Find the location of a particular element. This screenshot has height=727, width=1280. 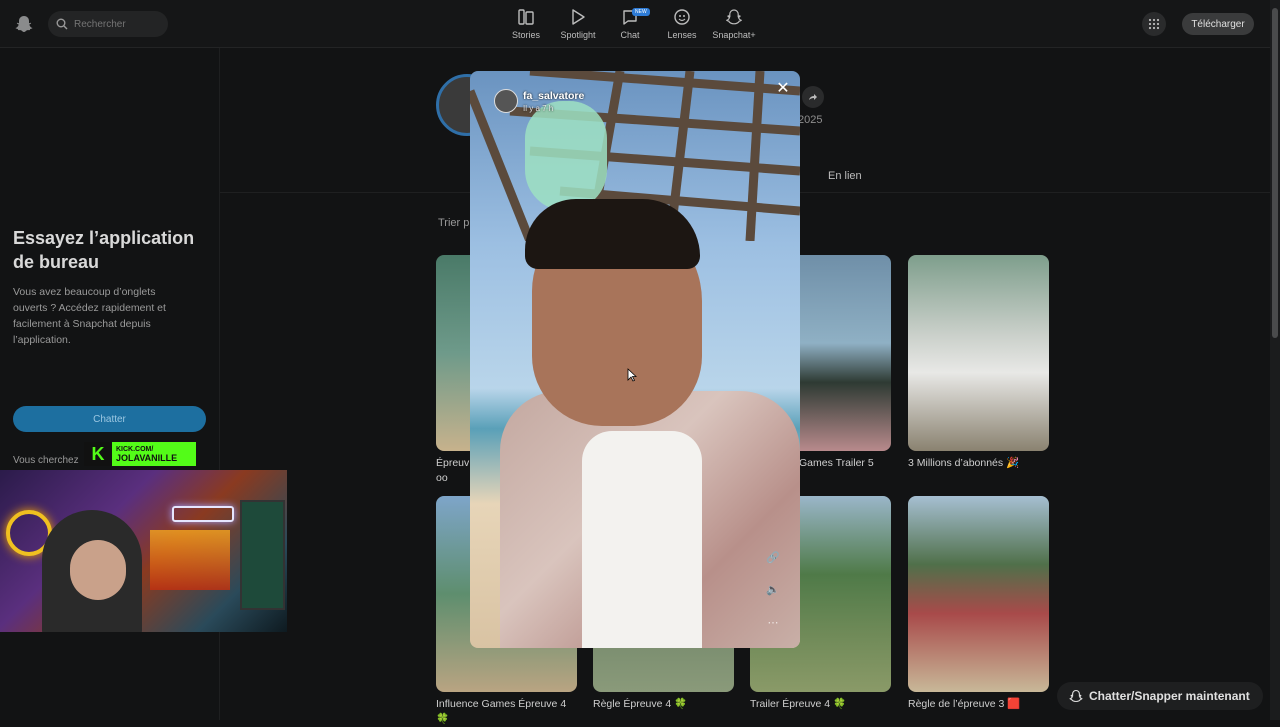

profile-year: 2025 is located at coordinates (810, 120).